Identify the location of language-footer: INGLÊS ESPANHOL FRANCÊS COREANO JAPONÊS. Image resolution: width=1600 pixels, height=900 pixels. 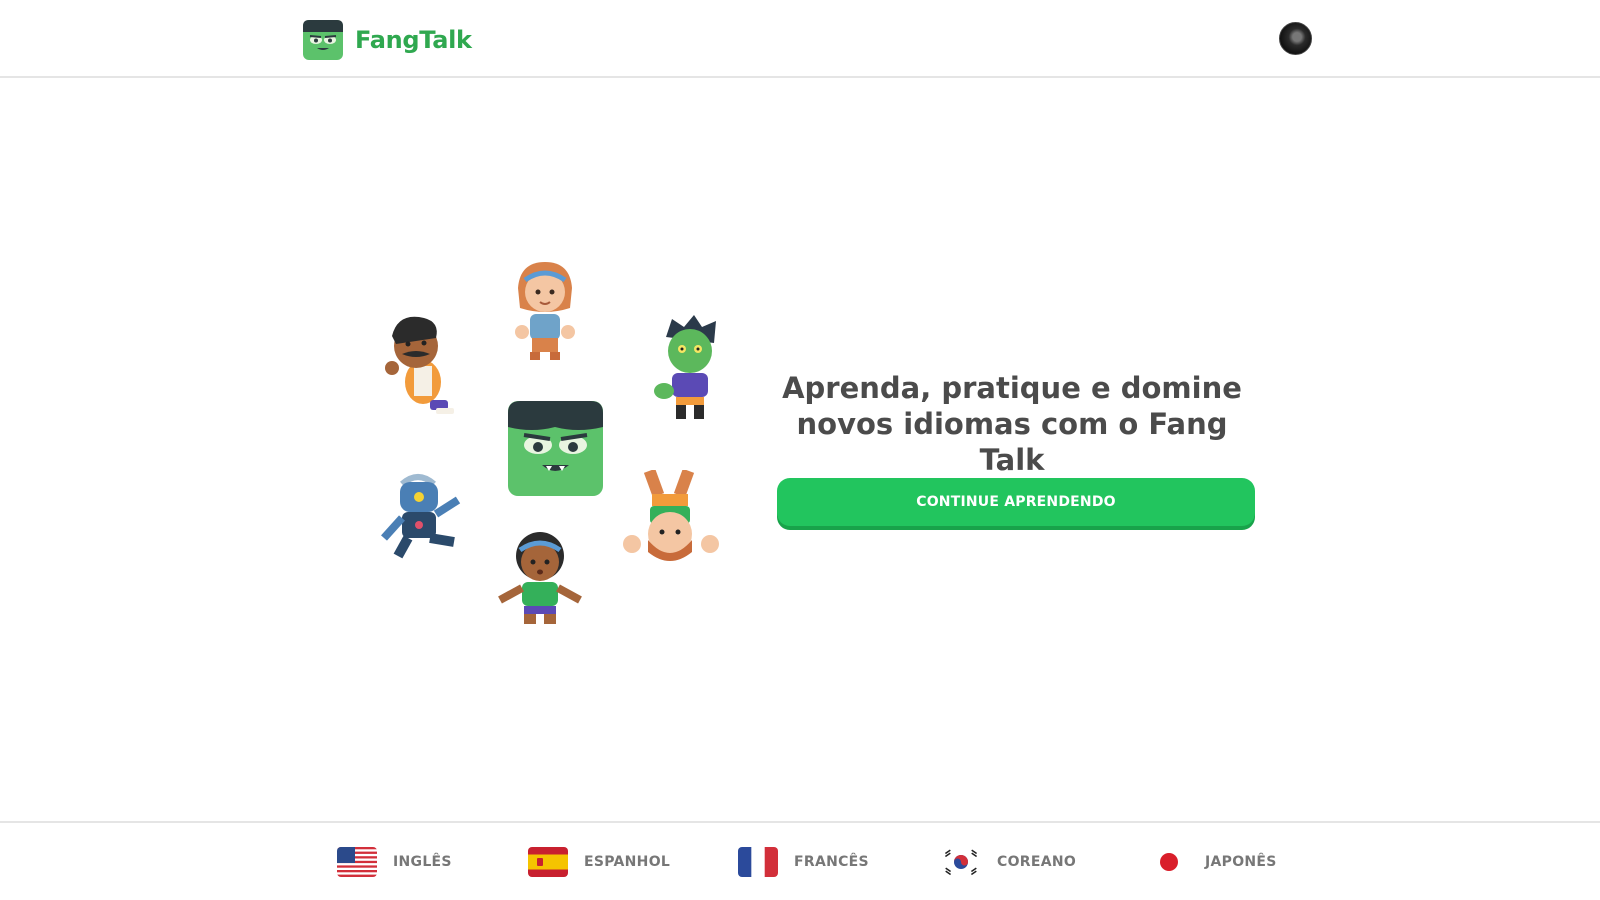
(800, 860).